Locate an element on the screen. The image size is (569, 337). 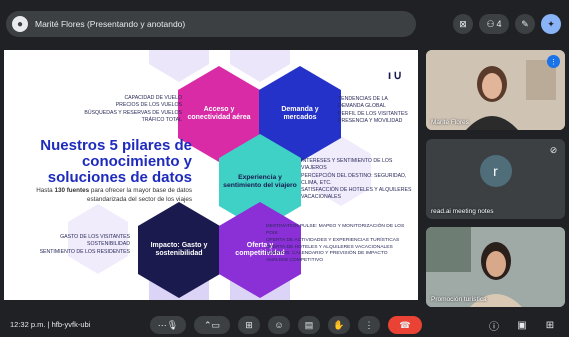
speaking-indicator-icon: ⋮ is located at coordinates (553, 61).